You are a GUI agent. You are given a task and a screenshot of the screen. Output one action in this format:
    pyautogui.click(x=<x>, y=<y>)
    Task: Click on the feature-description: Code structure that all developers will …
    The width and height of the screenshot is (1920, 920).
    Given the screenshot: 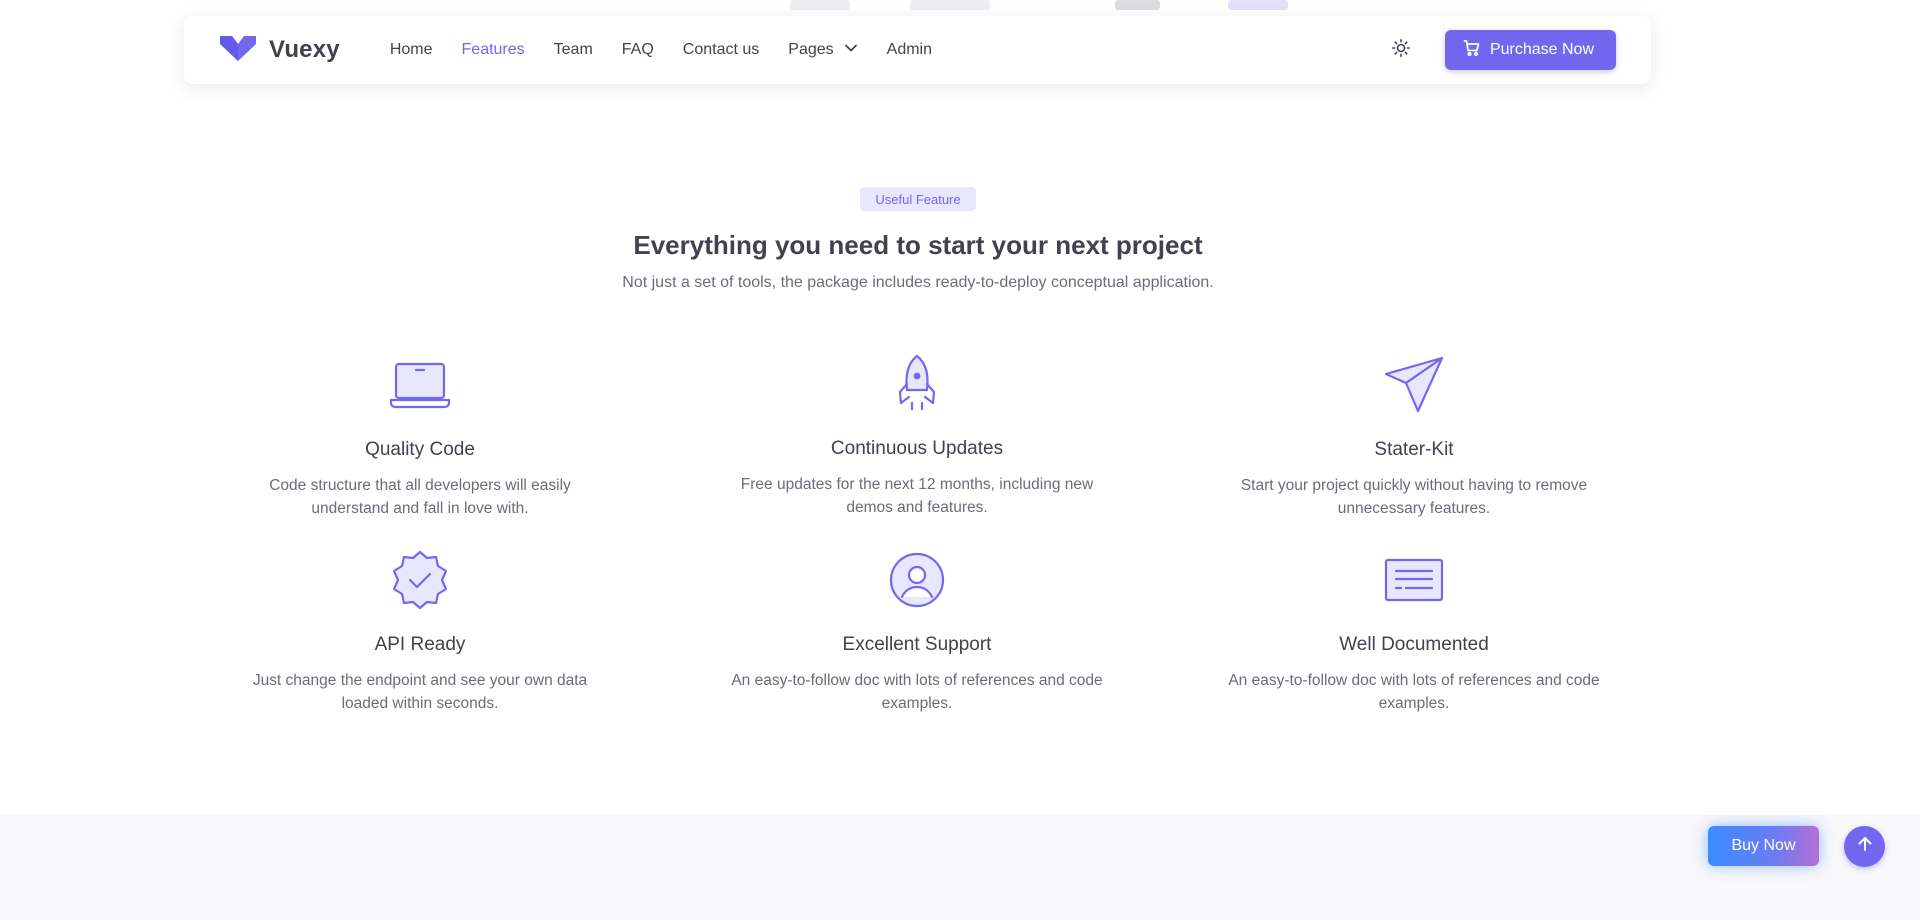 What is the action you would take?
    pyautogui.click(x=420, y=497)
    